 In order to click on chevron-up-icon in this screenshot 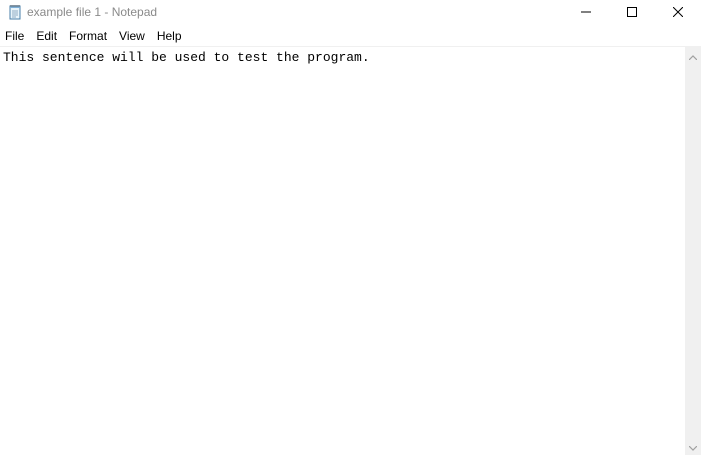, I will do `click(693, 56)`.